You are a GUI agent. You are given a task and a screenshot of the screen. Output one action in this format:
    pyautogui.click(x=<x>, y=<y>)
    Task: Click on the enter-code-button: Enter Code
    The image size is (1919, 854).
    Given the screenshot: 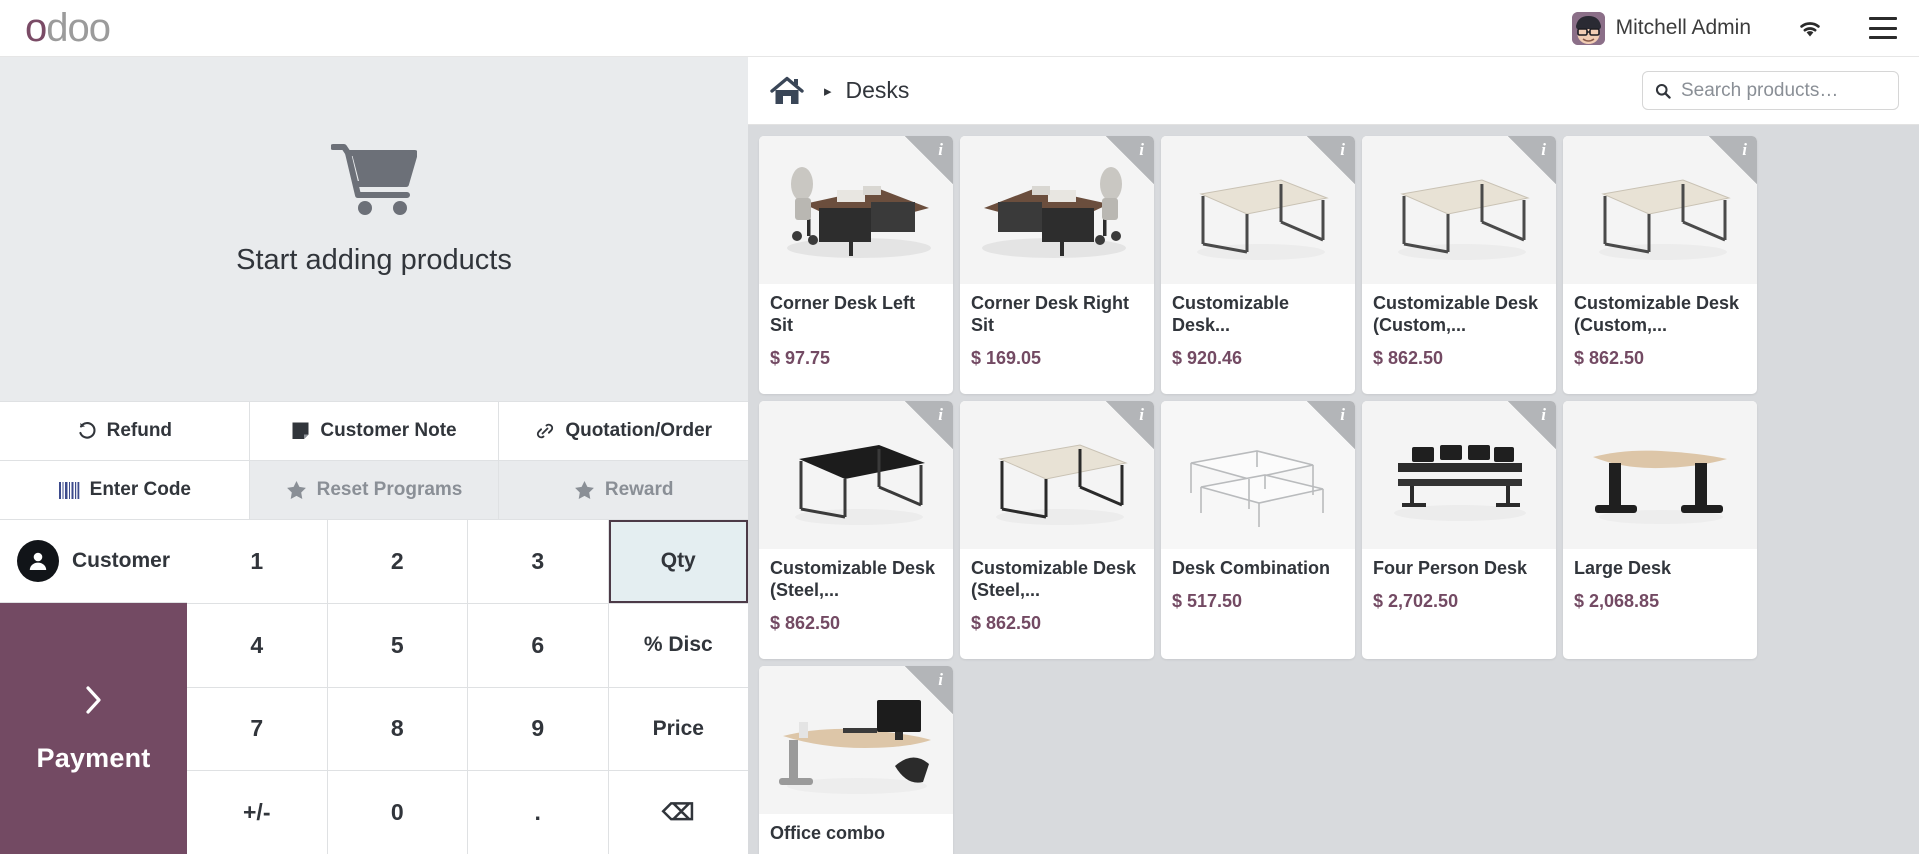 What is the action you would take?
    pyautogui.click(x=125, y=490)
    